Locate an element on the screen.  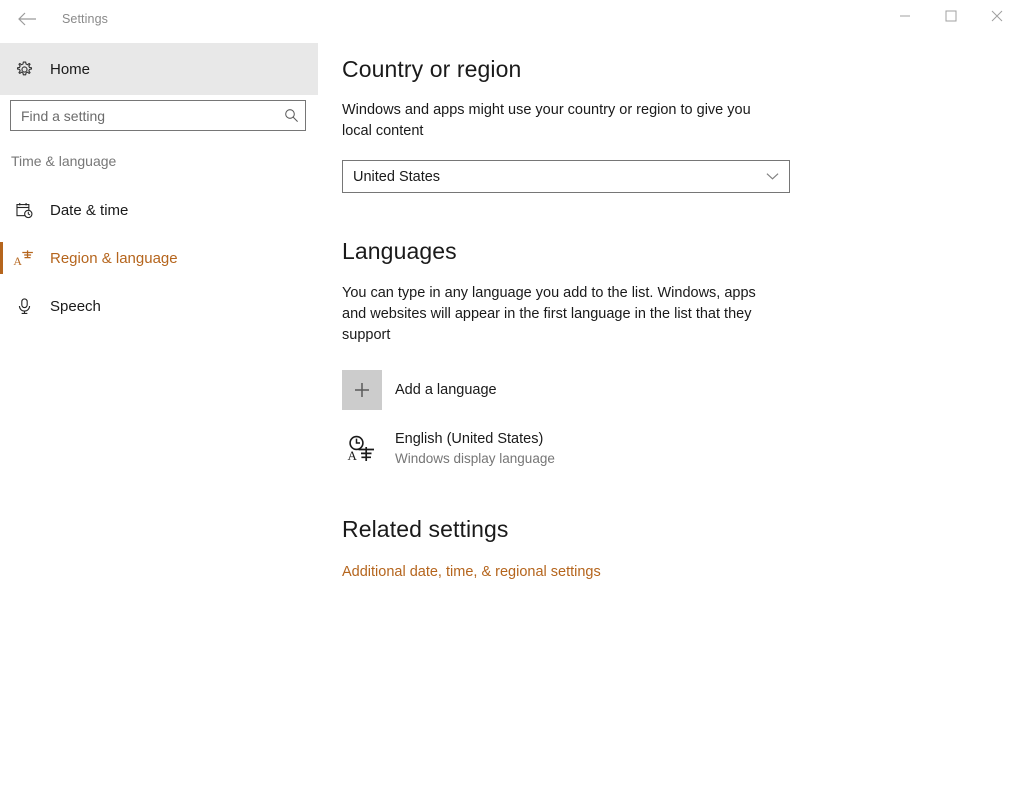
window-title: Settings is located at coordinates (85, 19).